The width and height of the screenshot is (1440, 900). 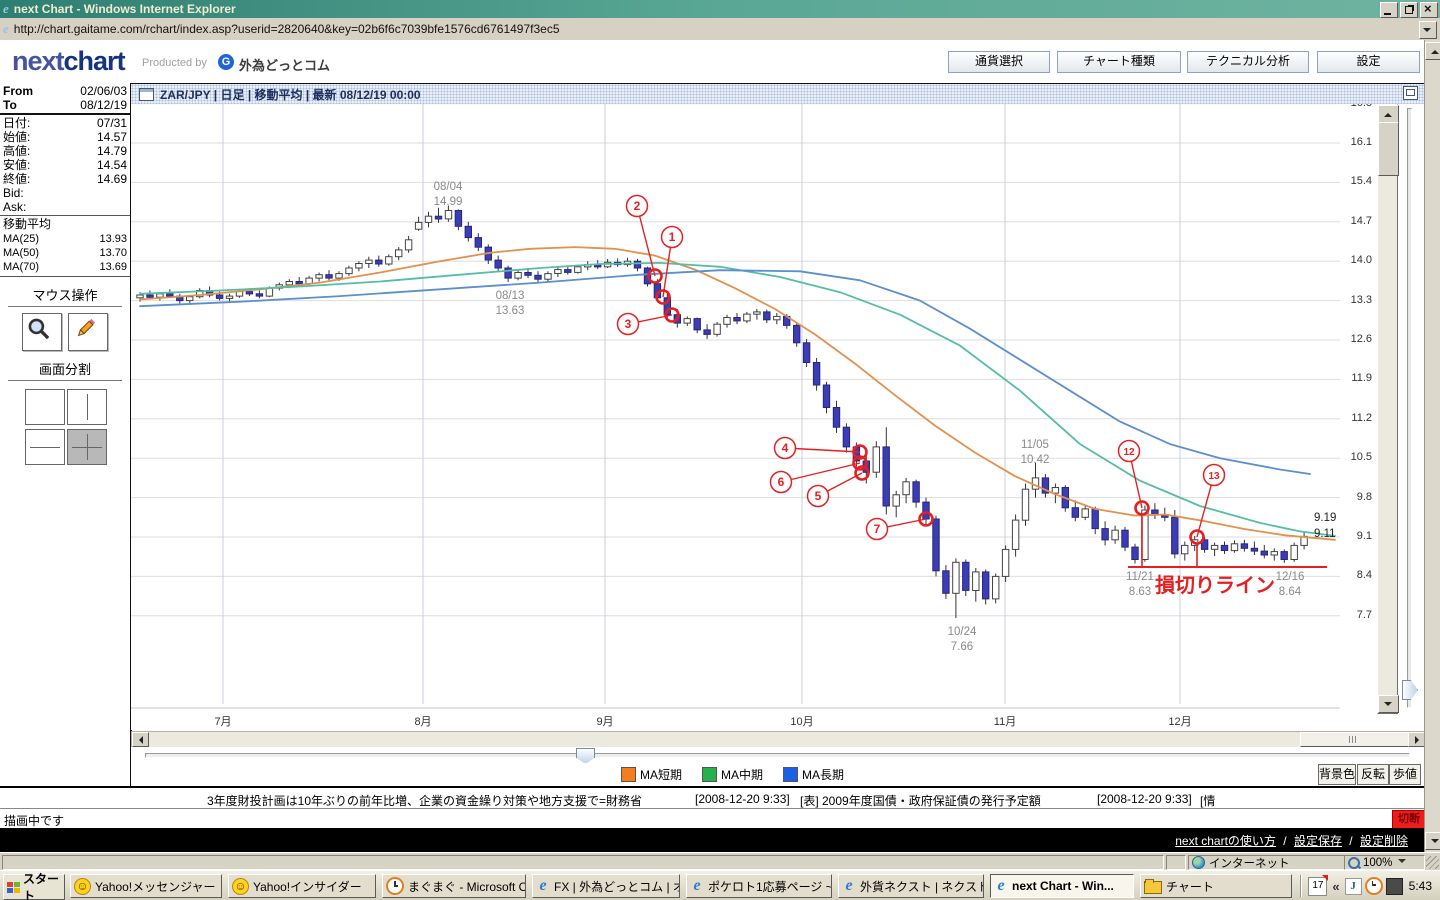 I want to click on y-axis-tick: 14.0, so click(x=1361, y=260).